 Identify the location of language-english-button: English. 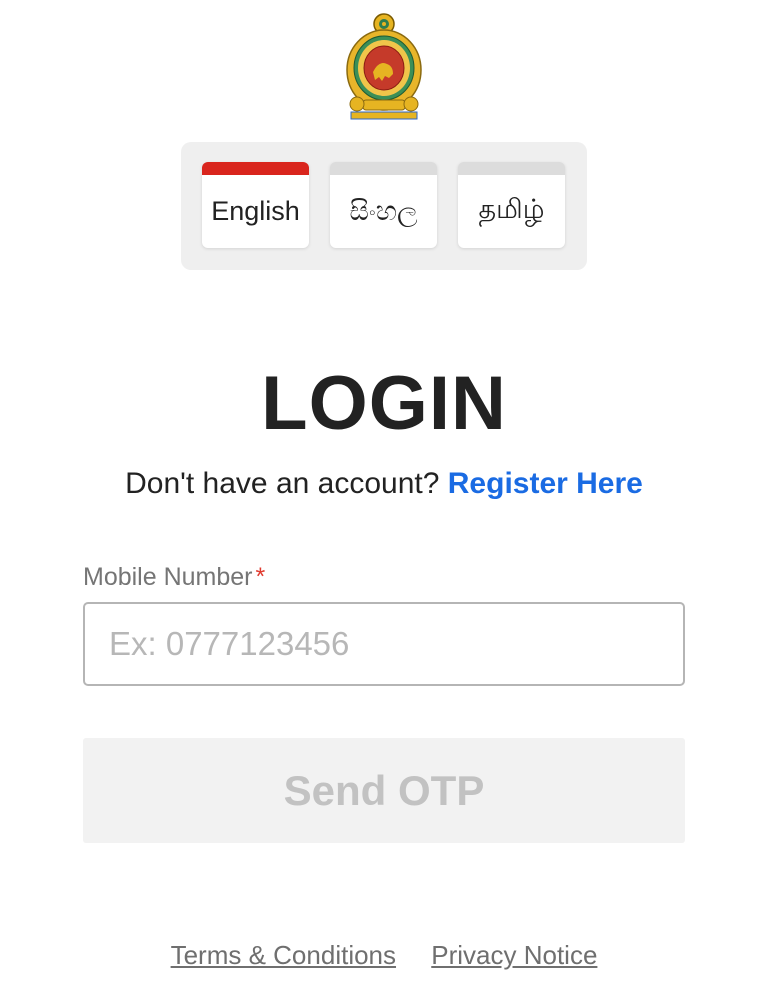
(255, 205).